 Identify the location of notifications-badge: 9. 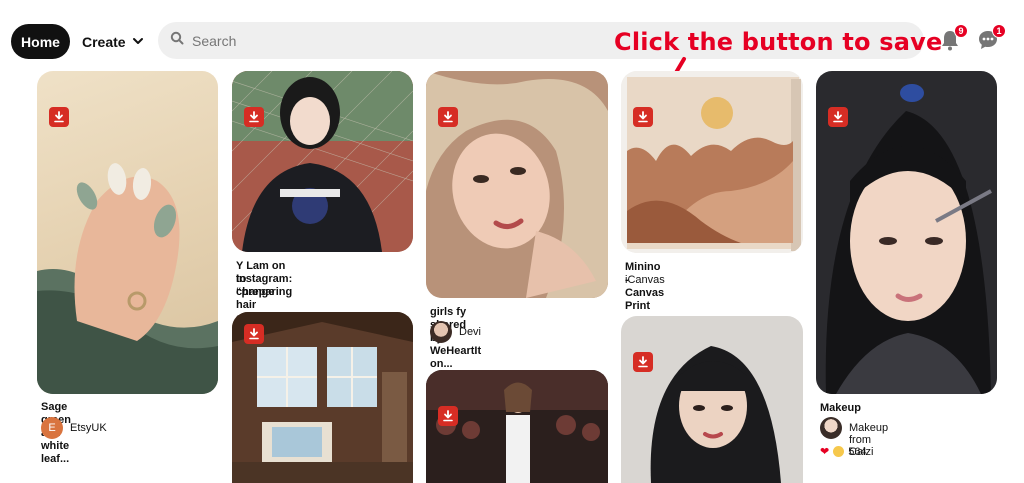
(961, 31).